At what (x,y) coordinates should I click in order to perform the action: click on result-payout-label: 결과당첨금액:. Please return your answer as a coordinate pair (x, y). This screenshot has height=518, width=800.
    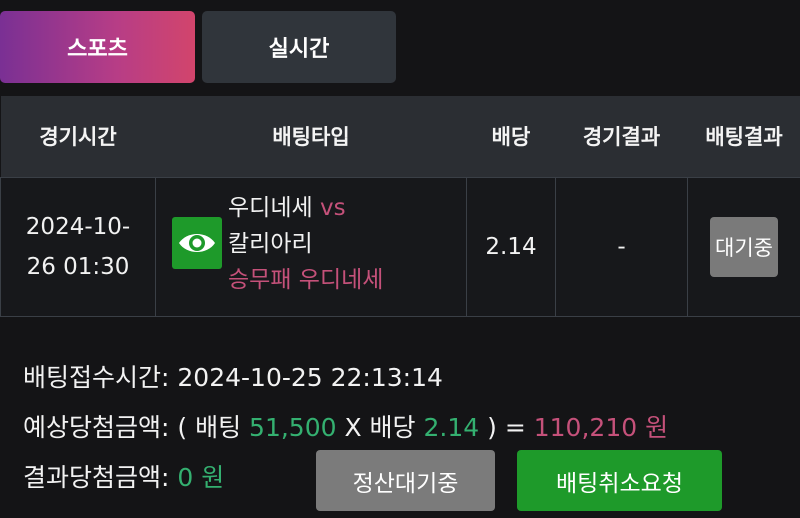
    Looking at the image, I should click on (96, 477).